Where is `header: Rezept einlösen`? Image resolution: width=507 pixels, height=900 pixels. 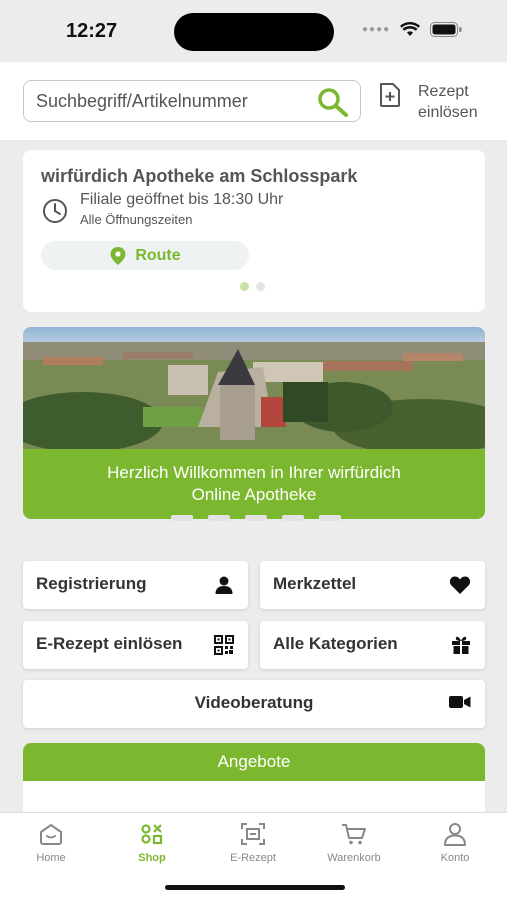 header: Rezept einlösen is located at coordinates (253, 101).